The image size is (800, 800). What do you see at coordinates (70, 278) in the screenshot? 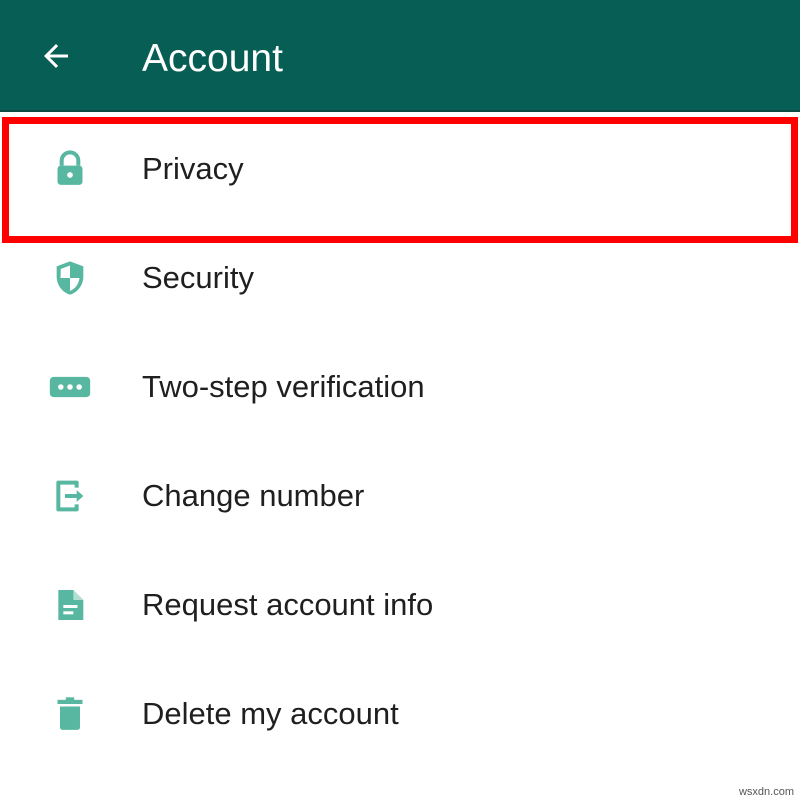
I see `shield-icon` at bounding box center [70, 278].